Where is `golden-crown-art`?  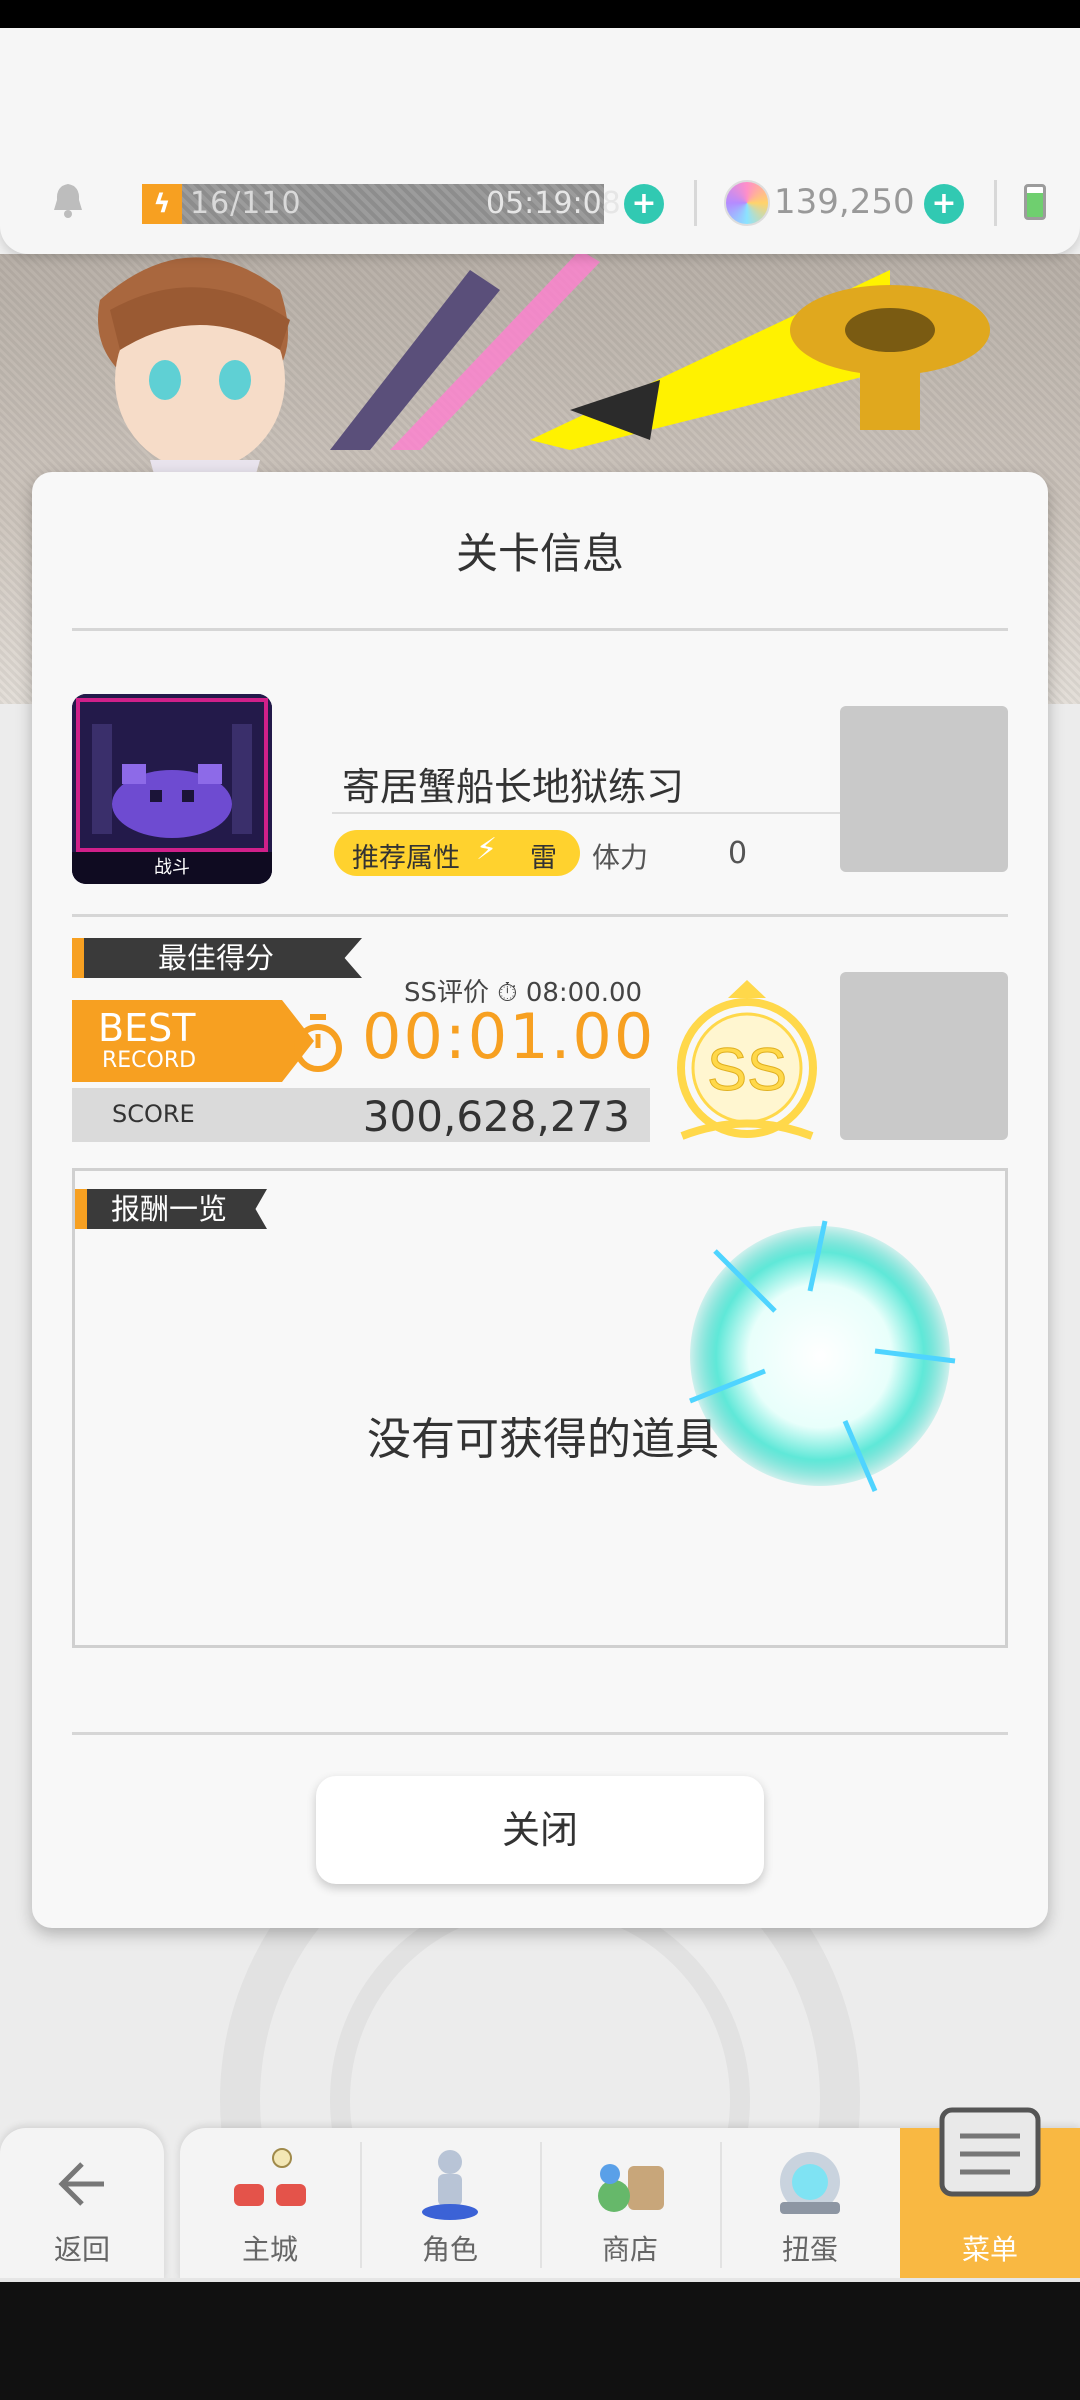
golden-crown-art is located at coordinates (890, 357).